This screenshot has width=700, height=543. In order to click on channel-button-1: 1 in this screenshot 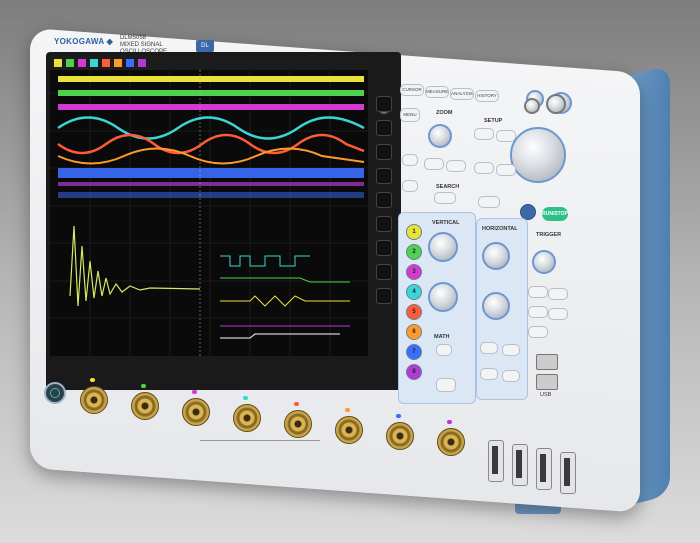, I will do `click(414, 232)`.